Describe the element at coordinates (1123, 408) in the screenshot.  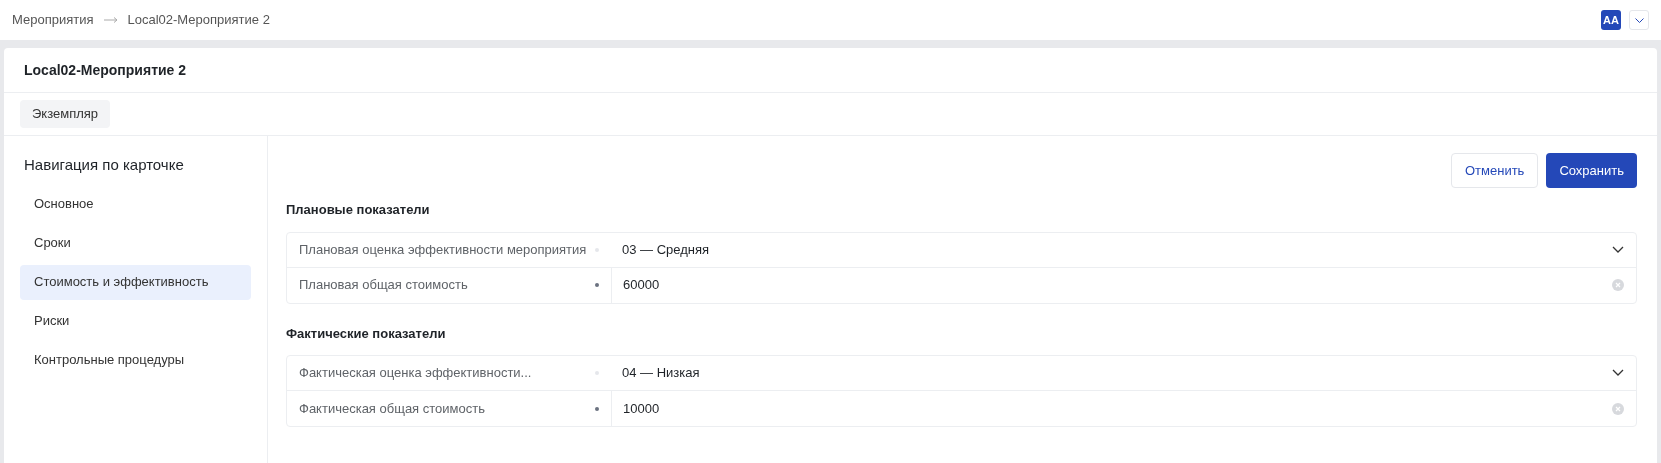
I see `input-field: 10000` at that location.